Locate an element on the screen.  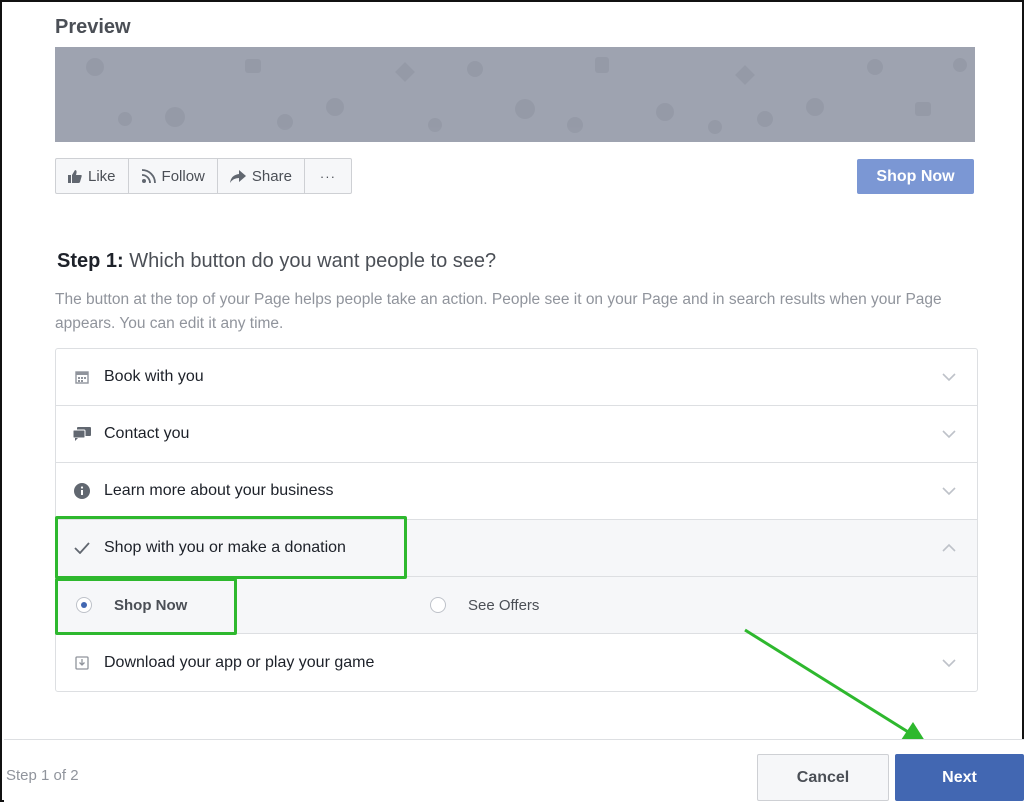
shop-now-preview-button: Shop Now is located at coordinates (915, 176).